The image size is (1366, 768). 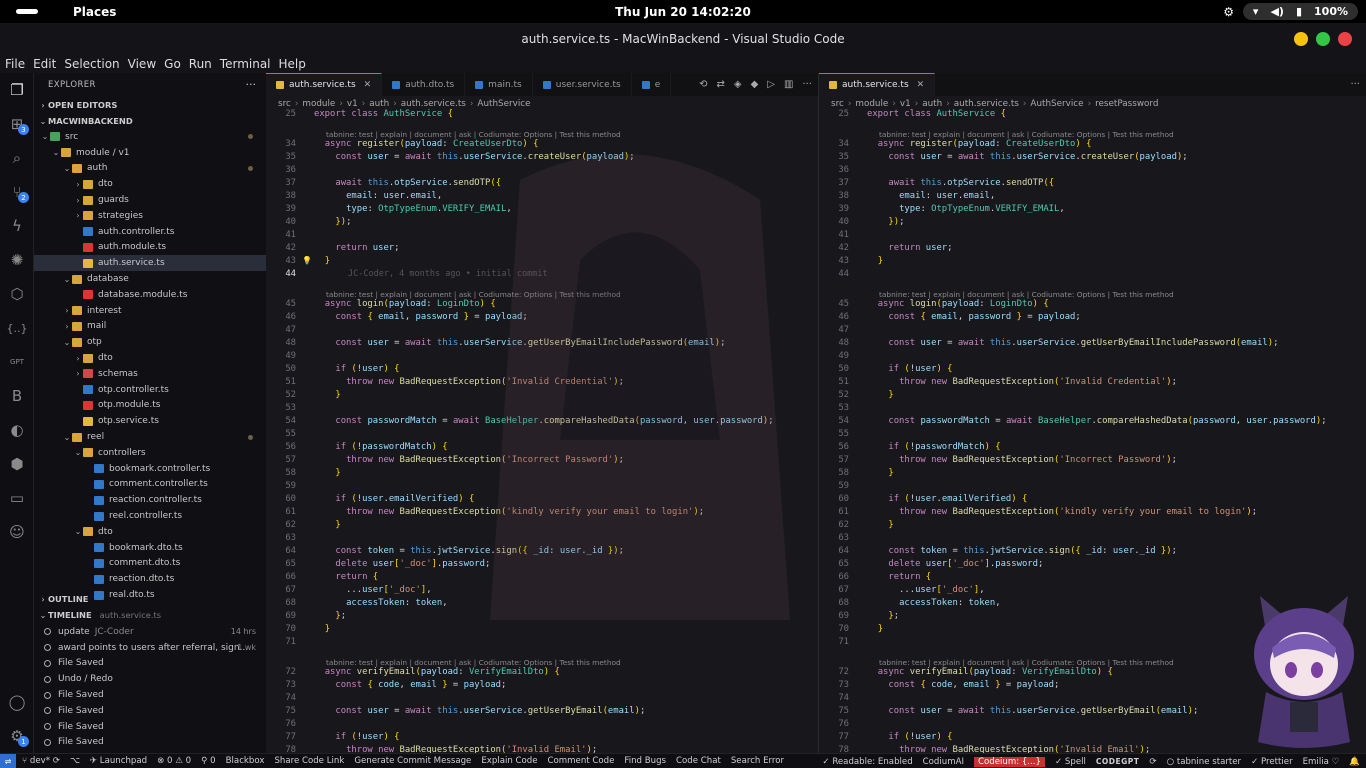 What do you see at coordinates (150, 327) in the screenshot?
I see `tree-item: › mail` at bounding box center [150, 327].